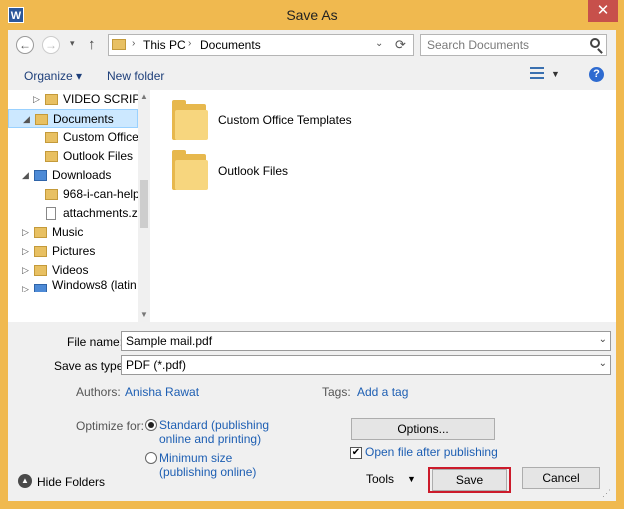  I want to click on breadcrumb-documents: Documents, so click(230, 45).